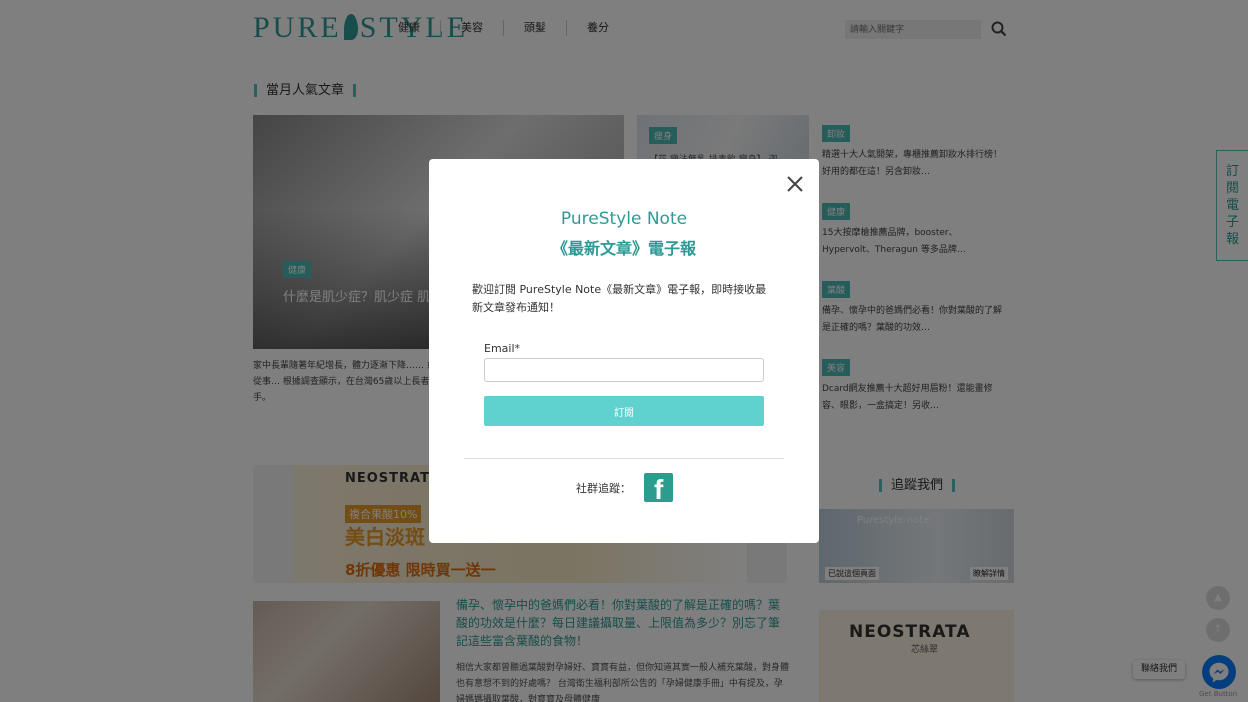 The width and height of the screenshot is (1248, 702). I want to click on modal-divider, so click(624, 458).